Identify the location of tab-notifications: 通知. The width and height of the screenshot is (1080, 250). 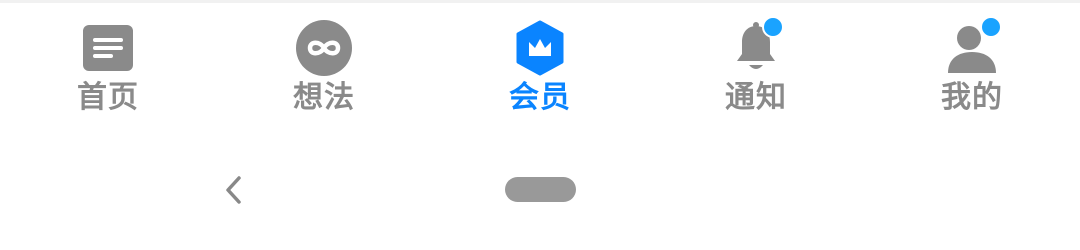
(756, 72).